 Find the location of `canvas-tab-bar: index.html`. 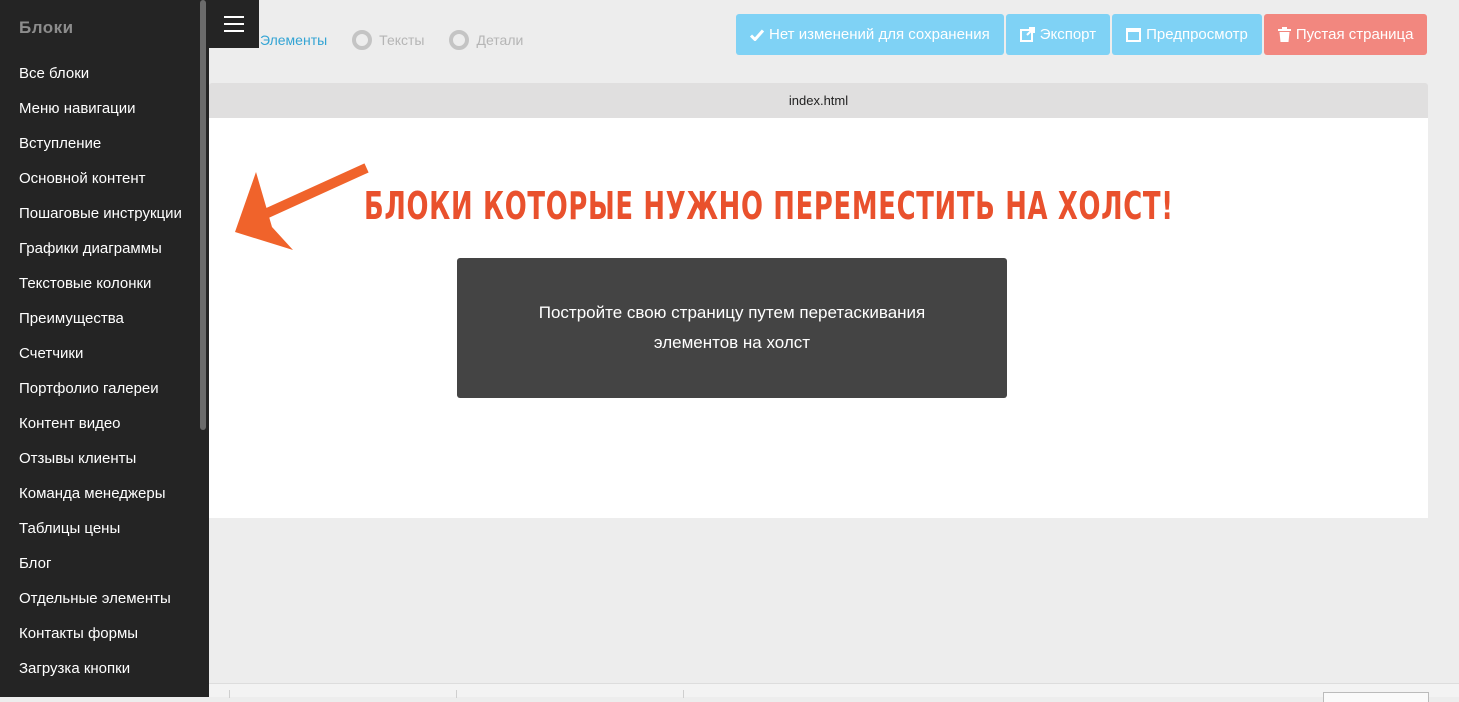

canvas-tab-bar: index.html is located at coordinates (818, 100).